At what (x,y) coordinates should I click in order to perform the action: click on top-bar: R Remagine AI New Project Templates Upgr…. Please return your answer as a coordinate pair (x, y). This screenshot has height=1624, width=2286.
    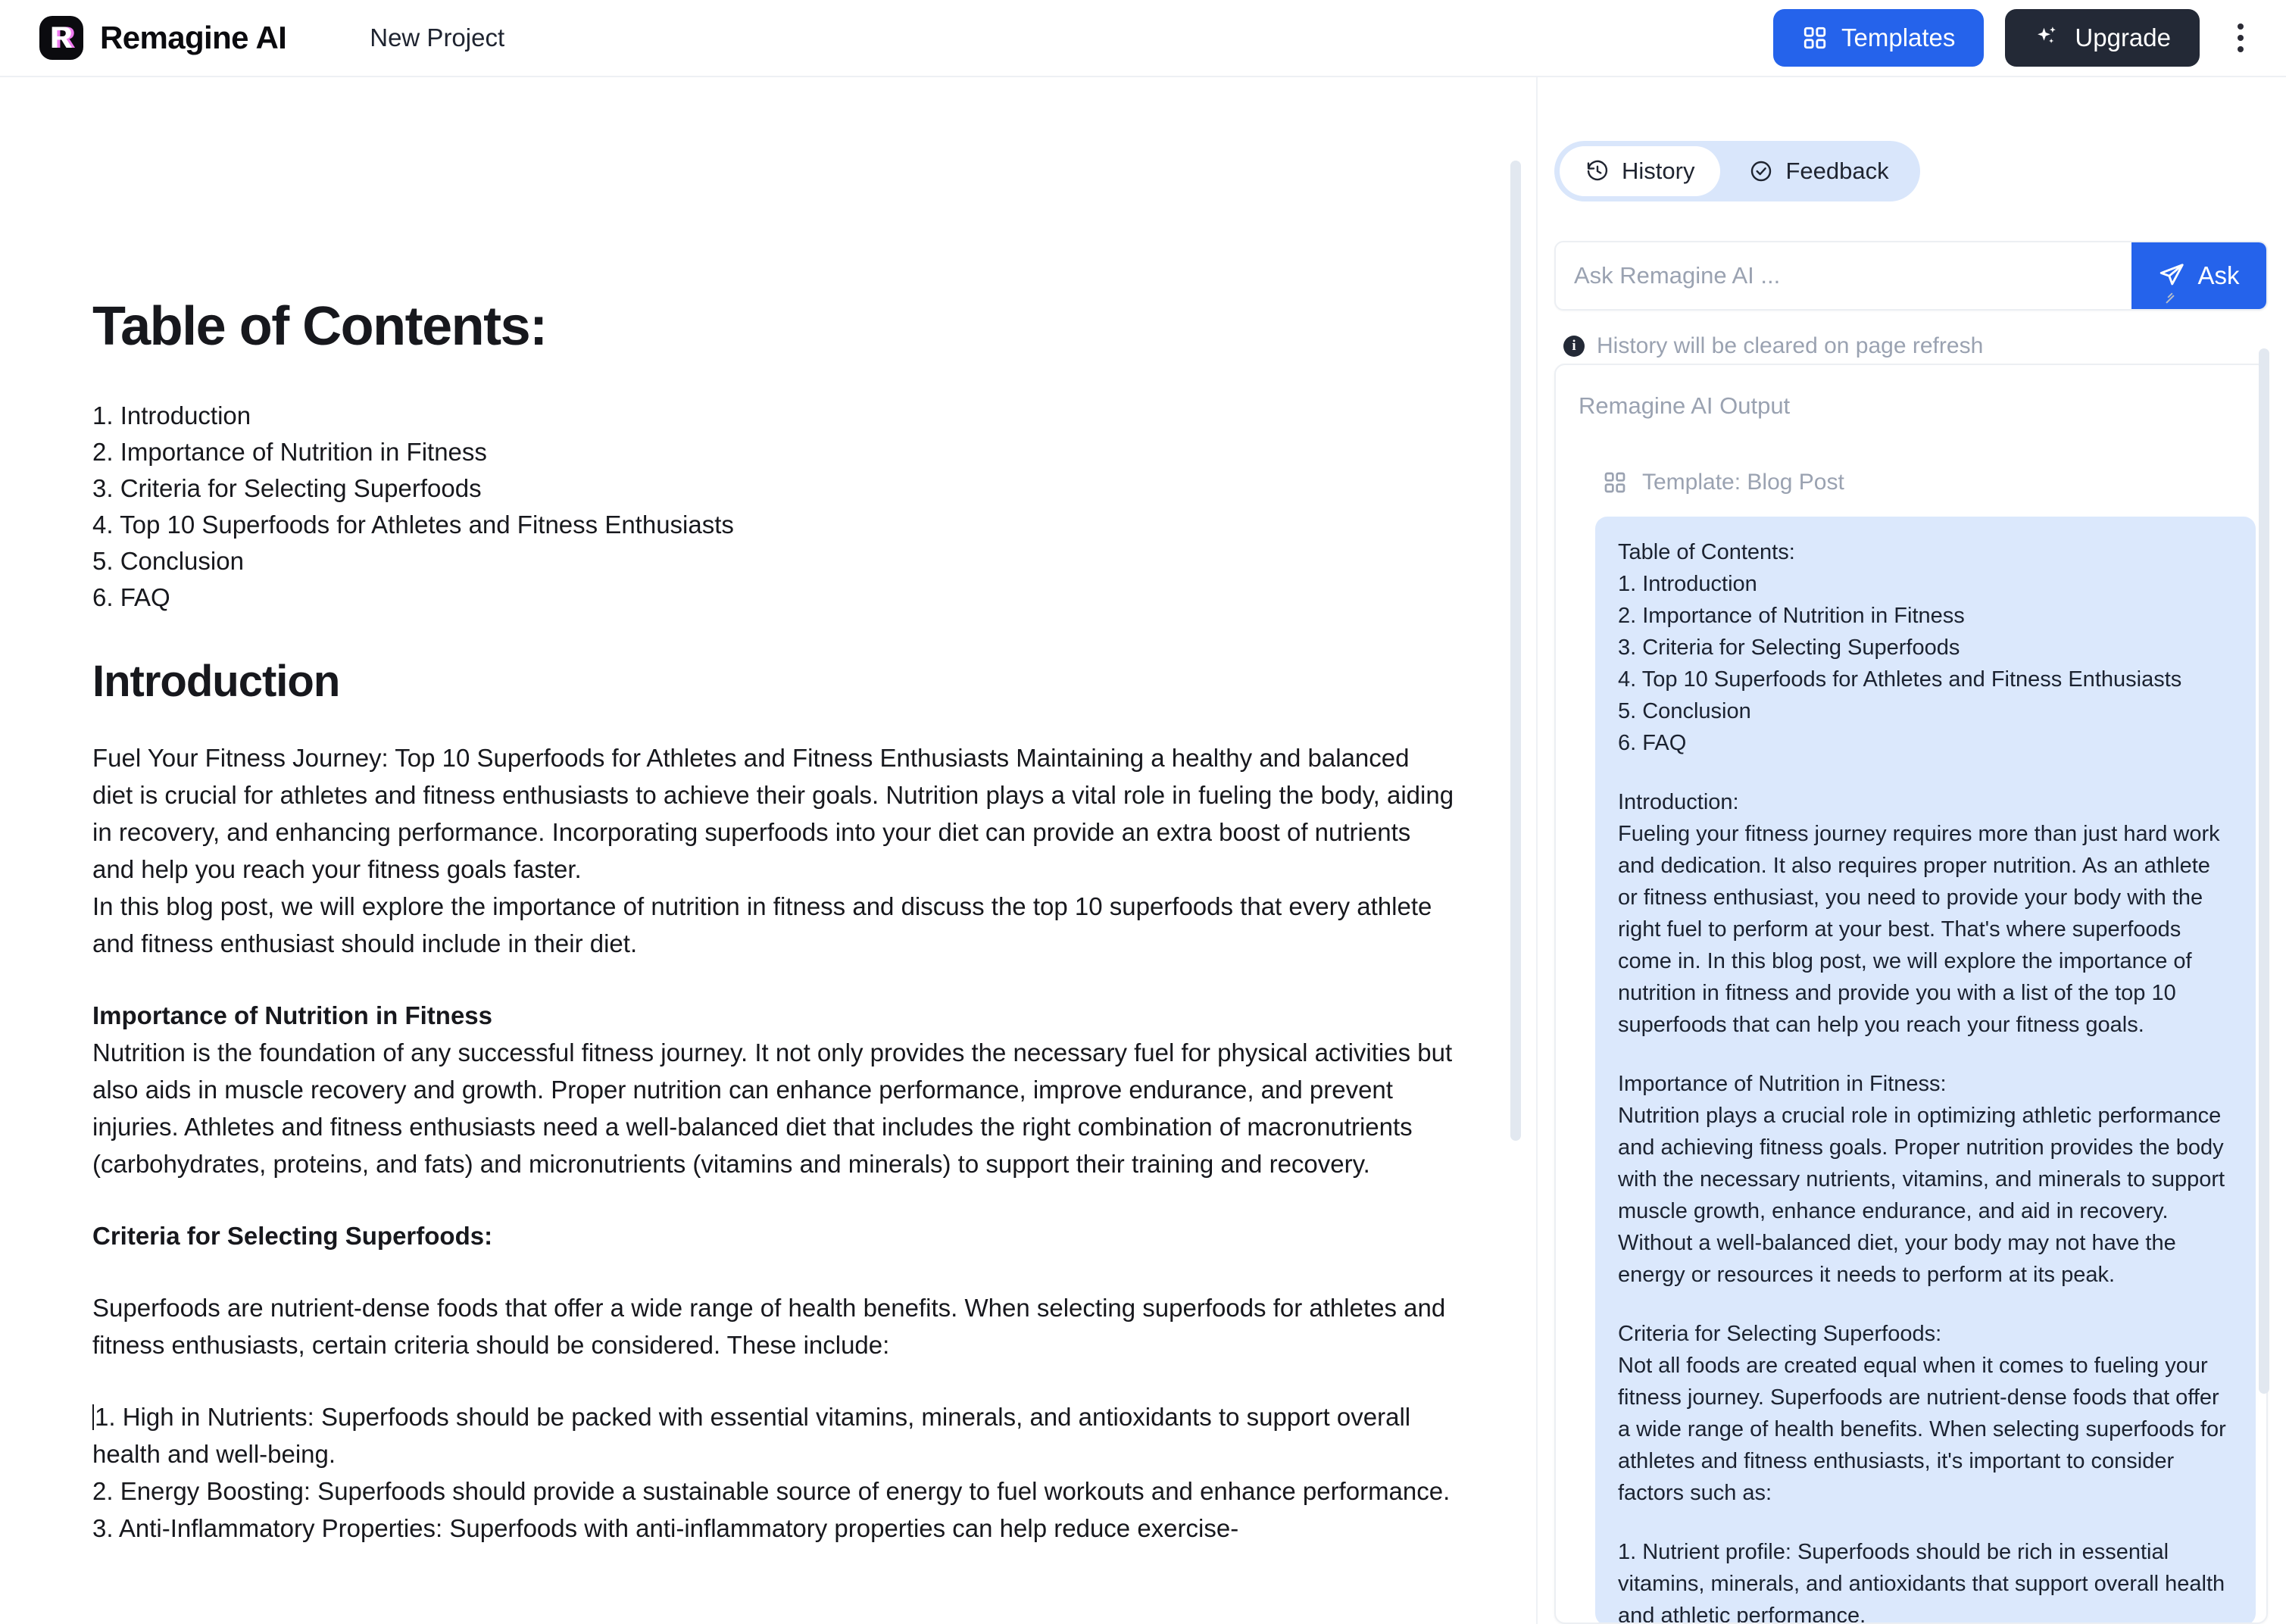
    Looking at the image, I should click on (1143, 38).